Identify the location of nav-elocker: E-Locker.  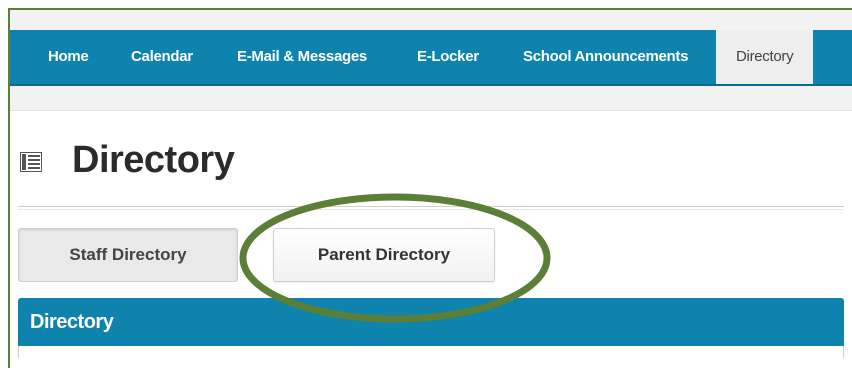
(448, 57).